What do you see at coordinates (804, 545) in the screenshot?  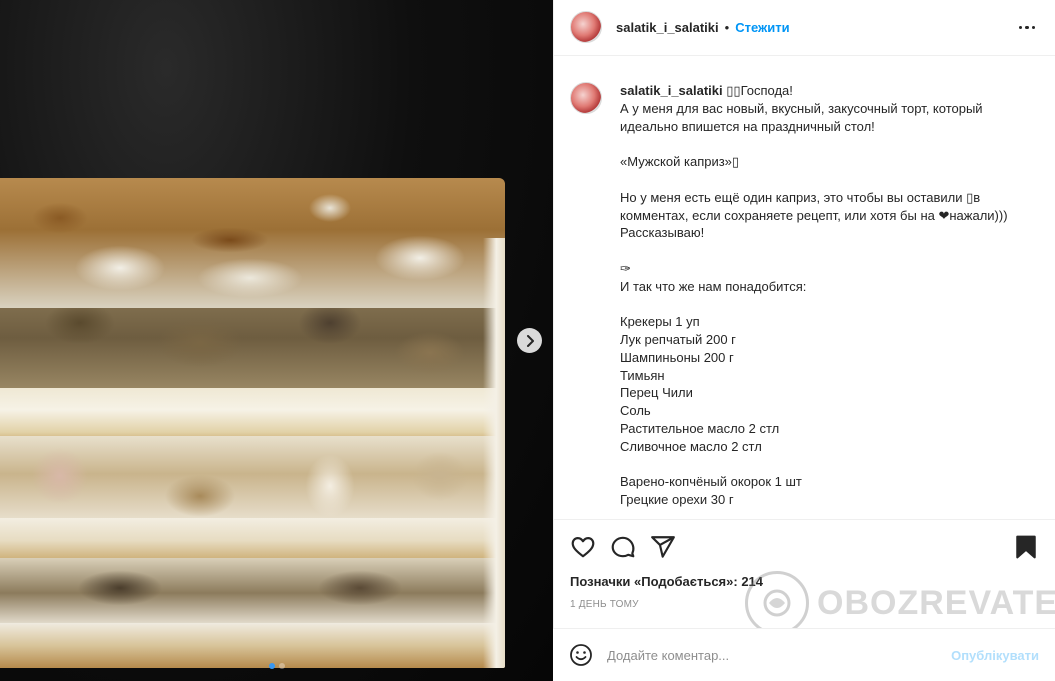 I see `action-row` at bounding box center [804, 545].